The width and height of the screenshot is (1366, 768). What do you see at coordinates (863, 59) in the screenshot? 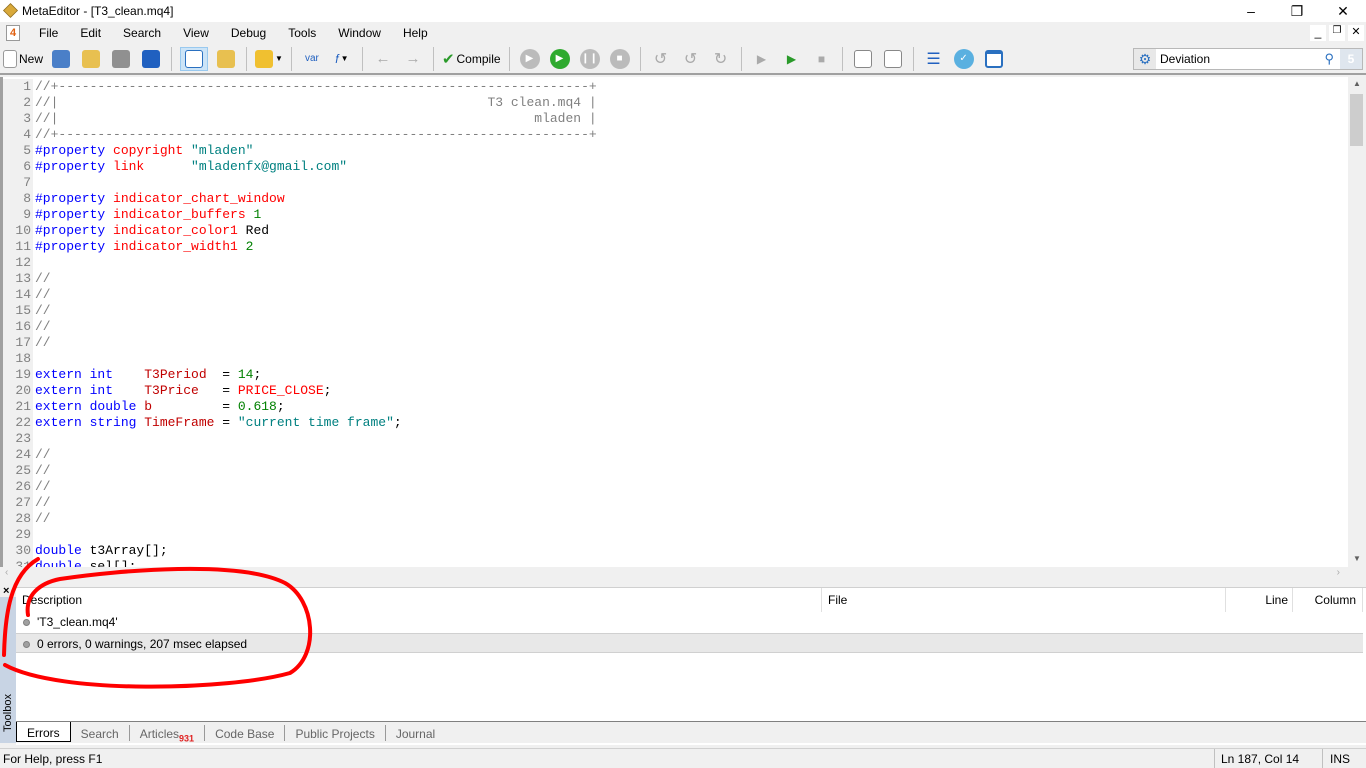
I see `copy-button` at bounding box center [863, 59].